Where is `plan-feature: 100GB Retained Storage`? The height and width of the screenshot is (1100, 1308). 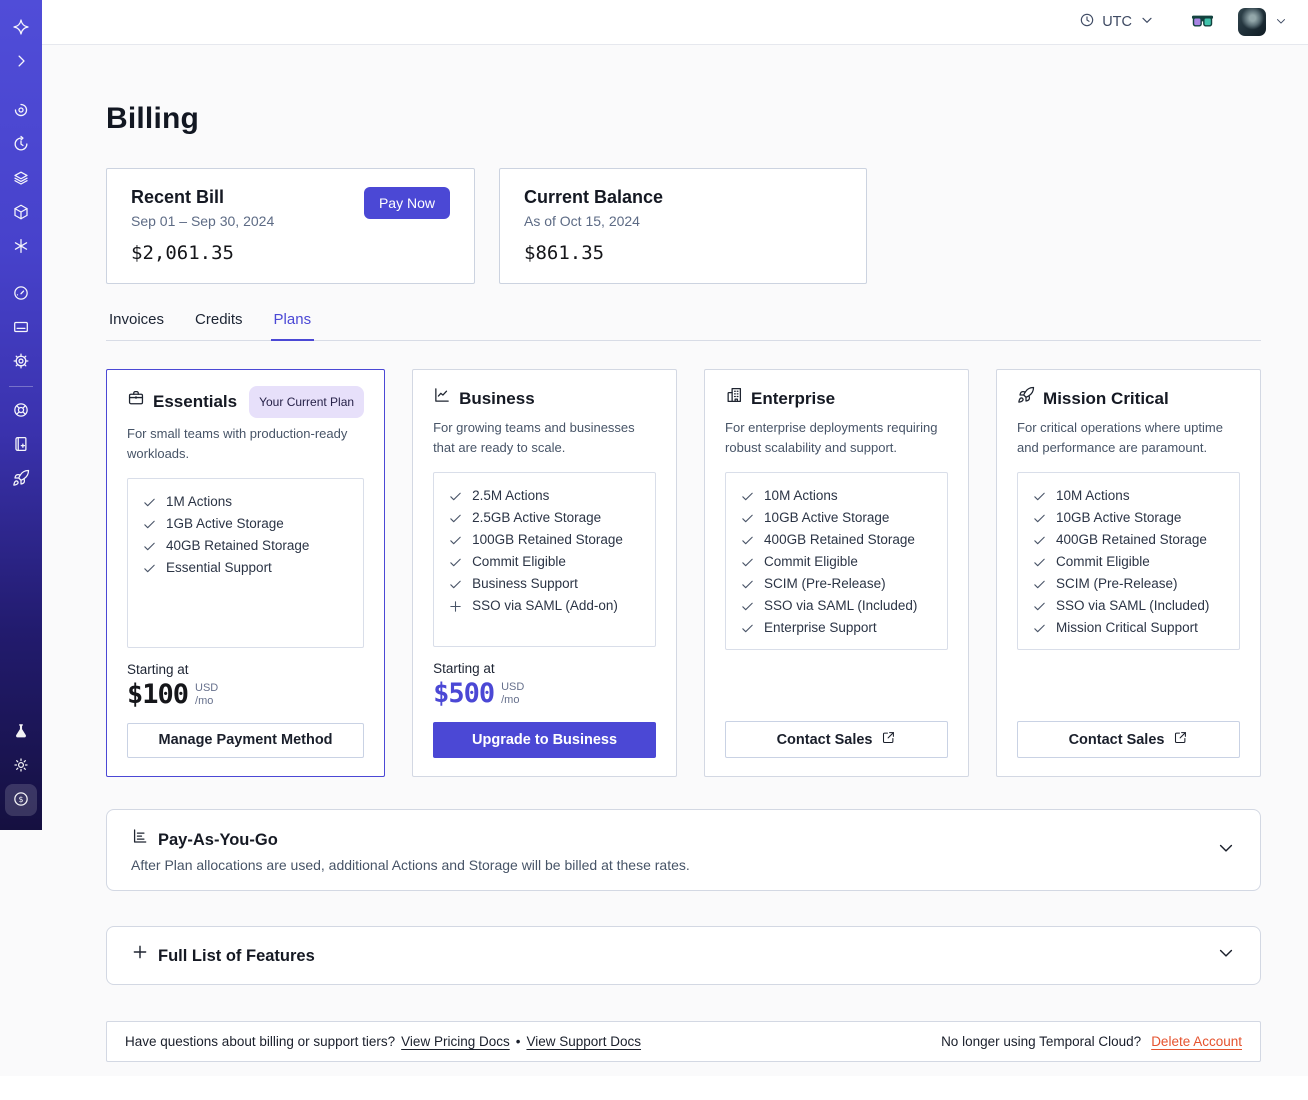
plan-feature: 100GB Retained Storage is located at coordinates (544, 540).